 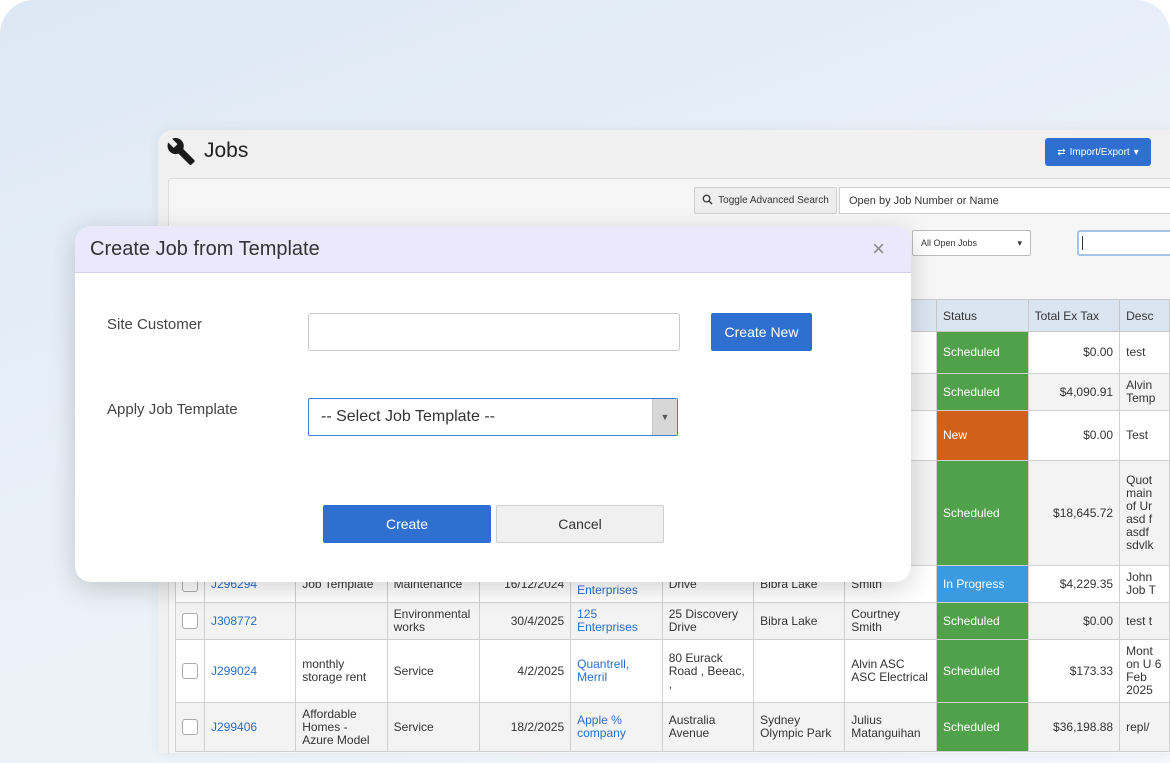 What do you see at coordinates (890, 671) in the screenshot?
I see `assigned-to-cell: Alvin ASC ASC Electrical` at bounding box center [890, 671].